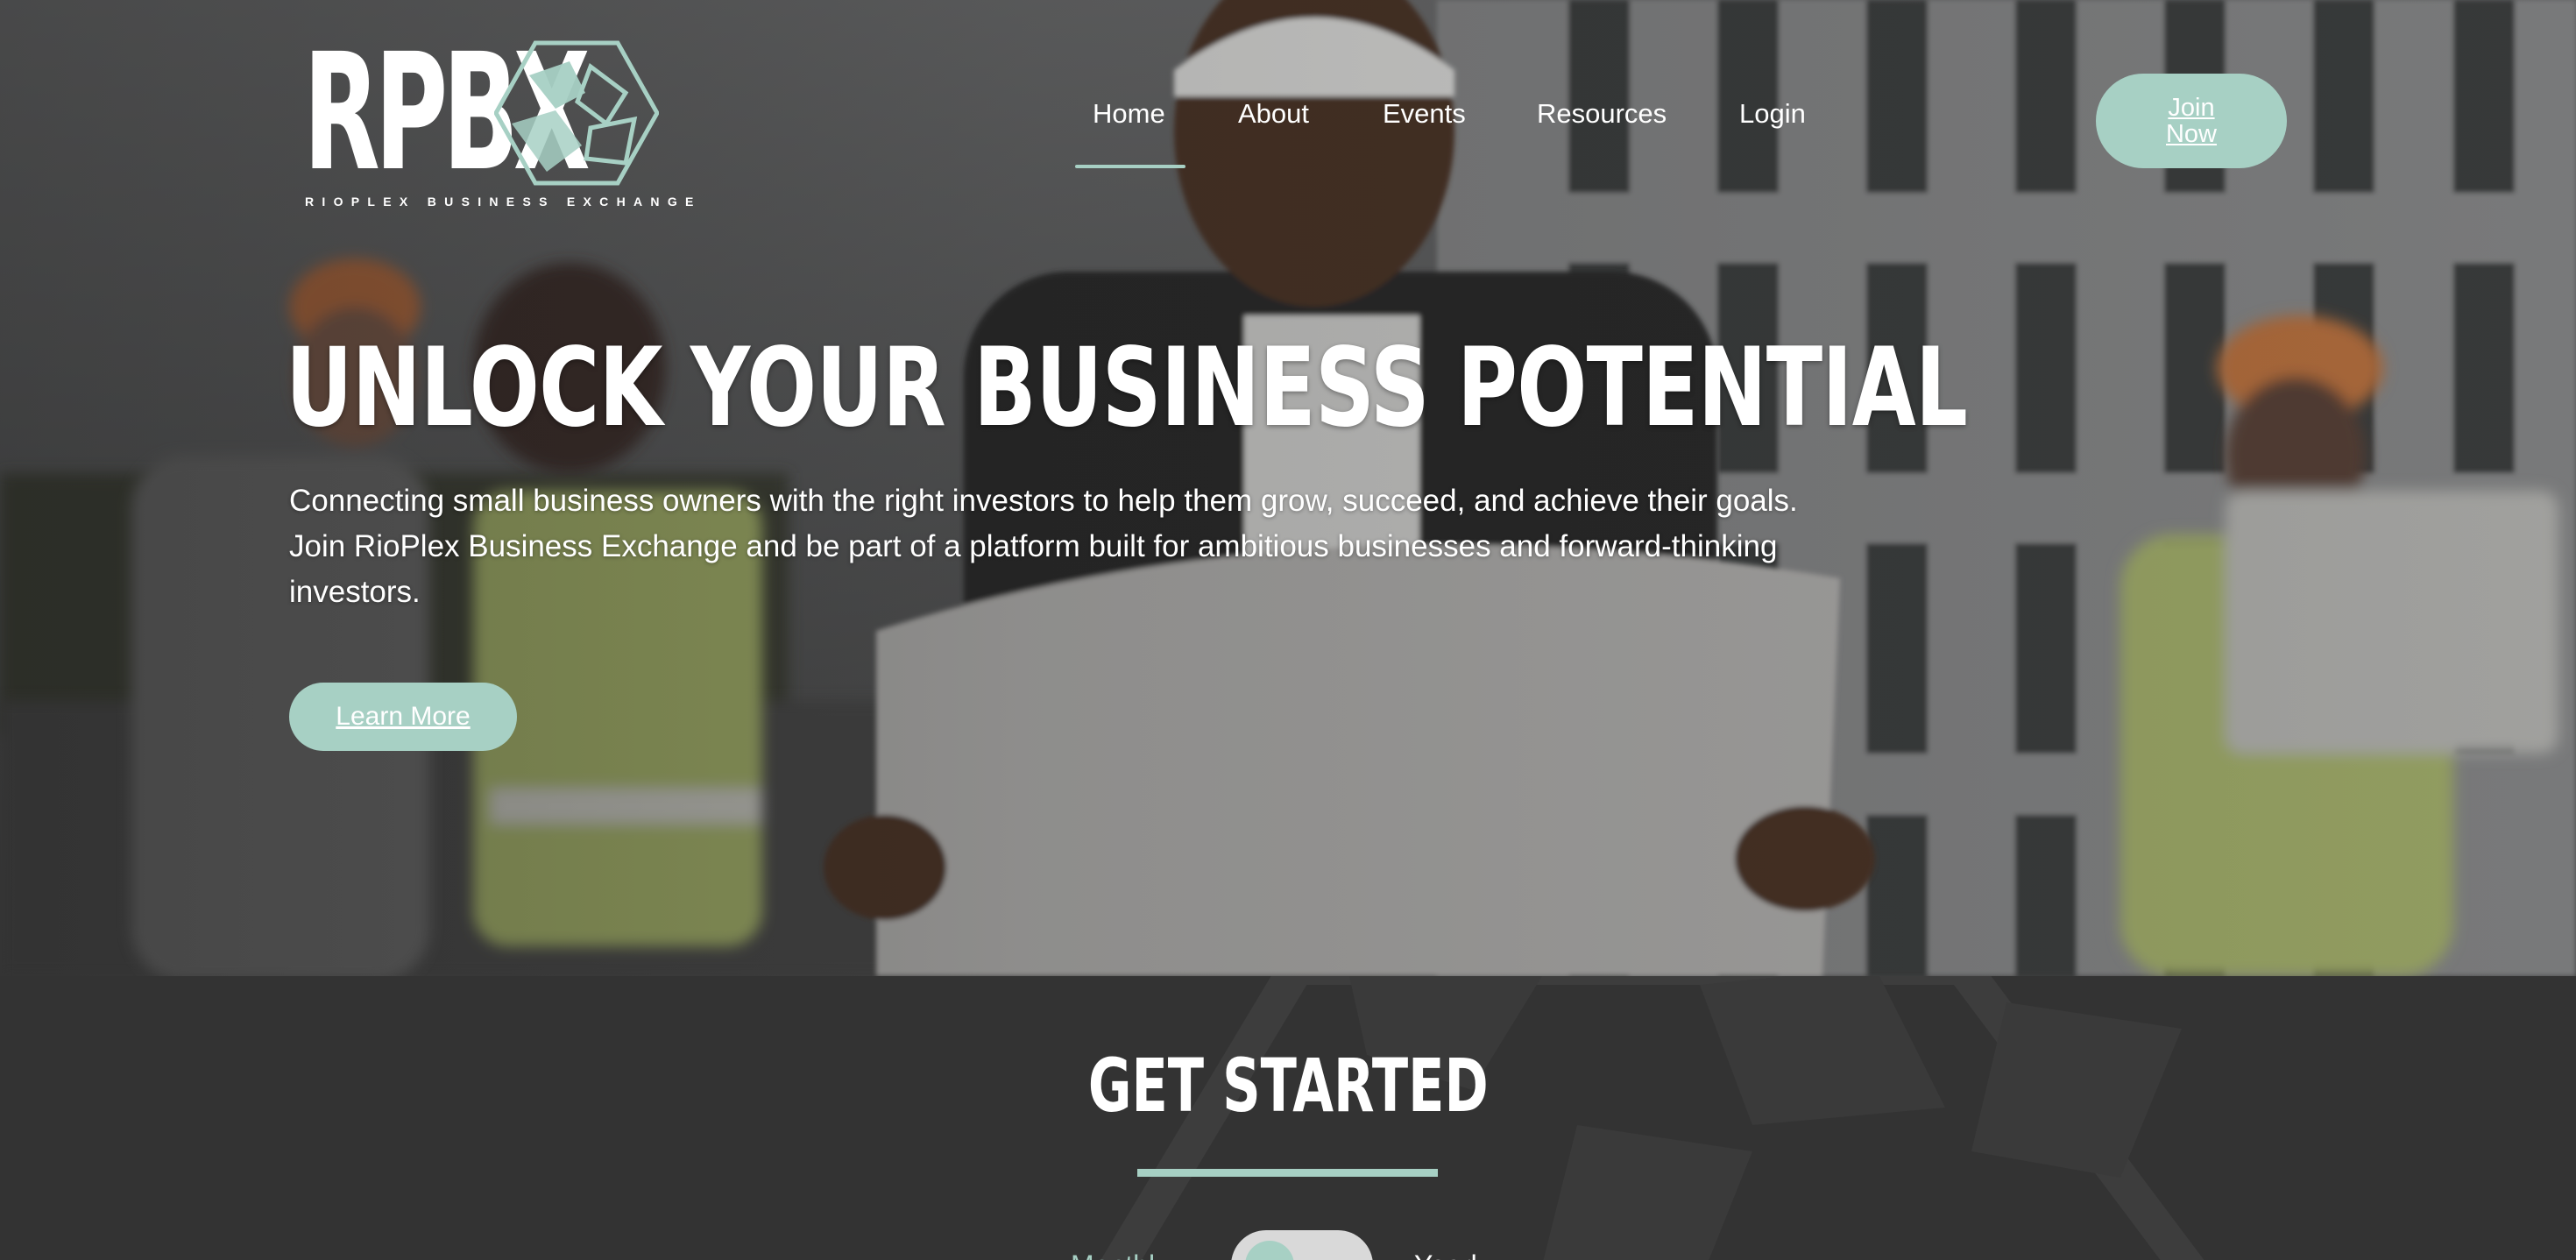 The width and height of the screenshot is (2576, 1260). What do you see at coordinates (1120, 1254) in the screenshot?
I see `billing-monthly-label: Monthly` at bounding box center [1120, 1254].